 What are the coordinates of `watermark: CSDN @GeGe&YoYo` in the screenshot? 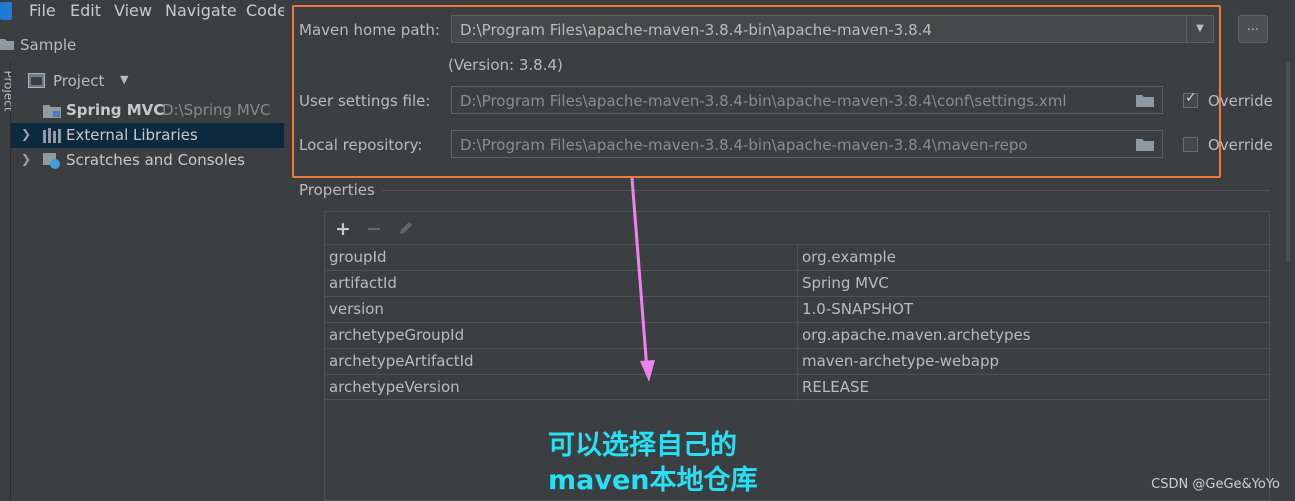 It's located at (1215, 484).